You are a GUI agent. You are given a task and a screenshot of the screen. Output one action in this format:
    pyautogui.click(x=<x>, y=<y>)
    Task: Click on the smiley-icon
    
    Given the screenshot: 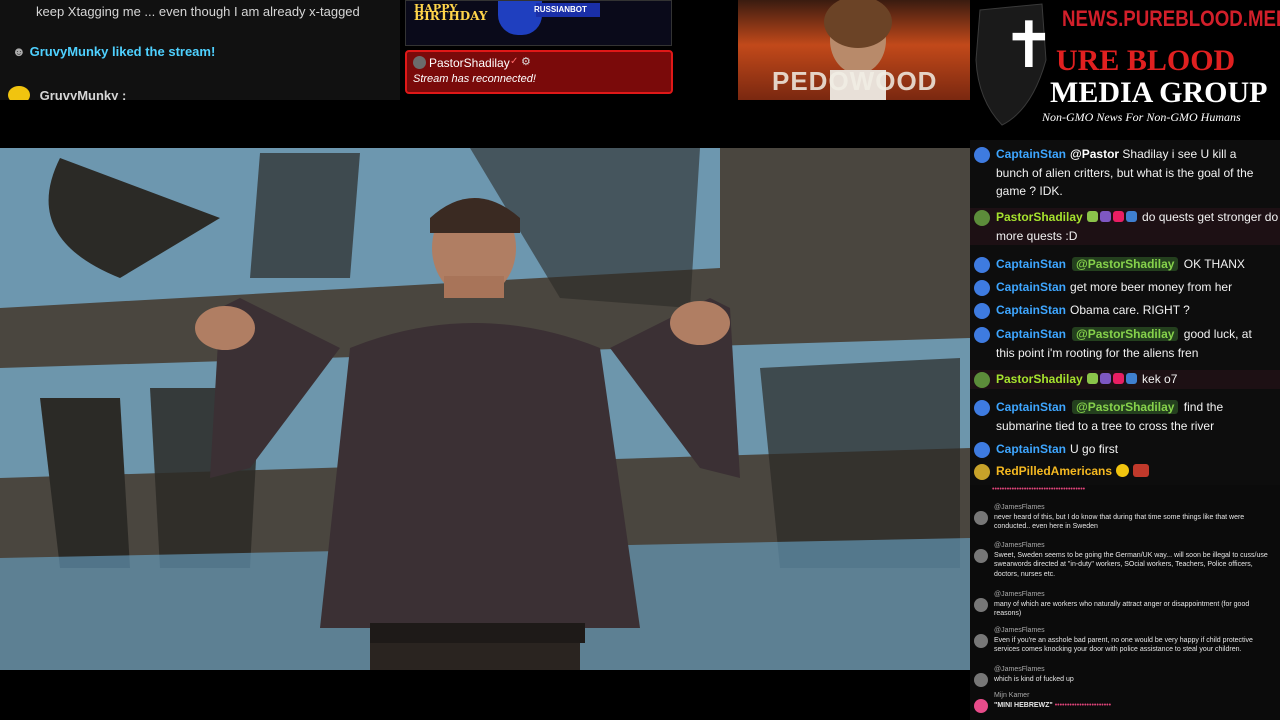 What is the action you would take?
    pyautogui.click(x=19, y=93)
    